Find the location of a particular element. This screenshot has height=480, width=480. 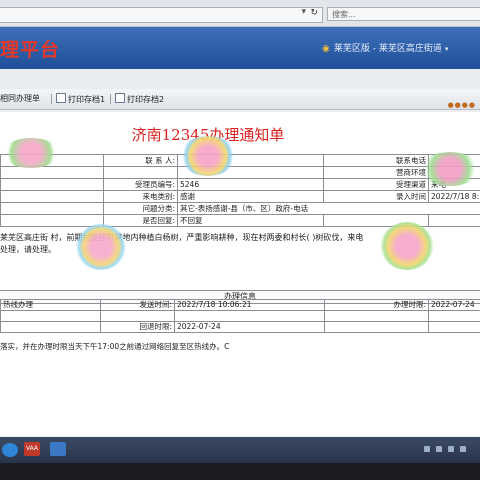

taskbar: VAA is located at coordinates (240, 450).